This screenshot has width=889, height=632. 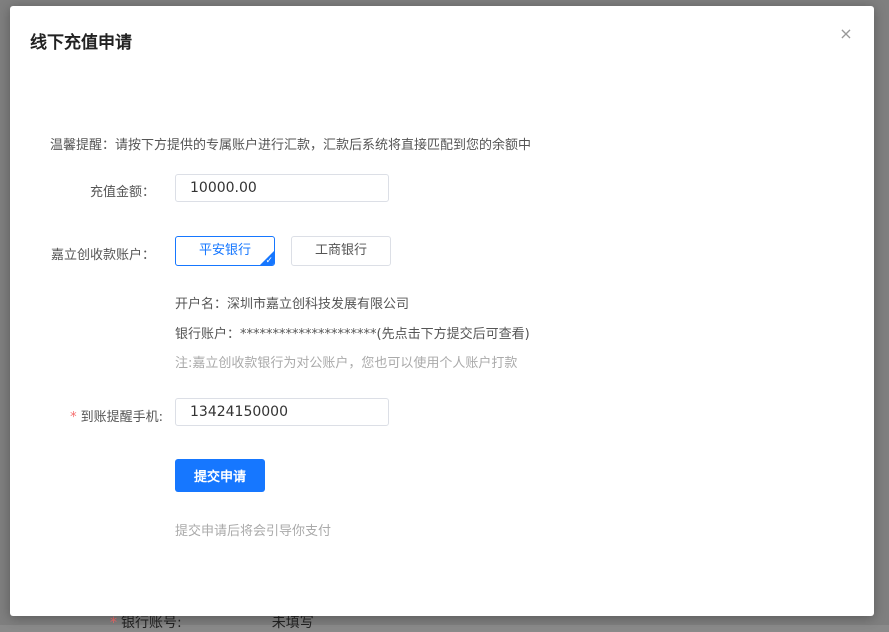 I want to click on amount-label: 充值金额：, so click(x=122, y=192).